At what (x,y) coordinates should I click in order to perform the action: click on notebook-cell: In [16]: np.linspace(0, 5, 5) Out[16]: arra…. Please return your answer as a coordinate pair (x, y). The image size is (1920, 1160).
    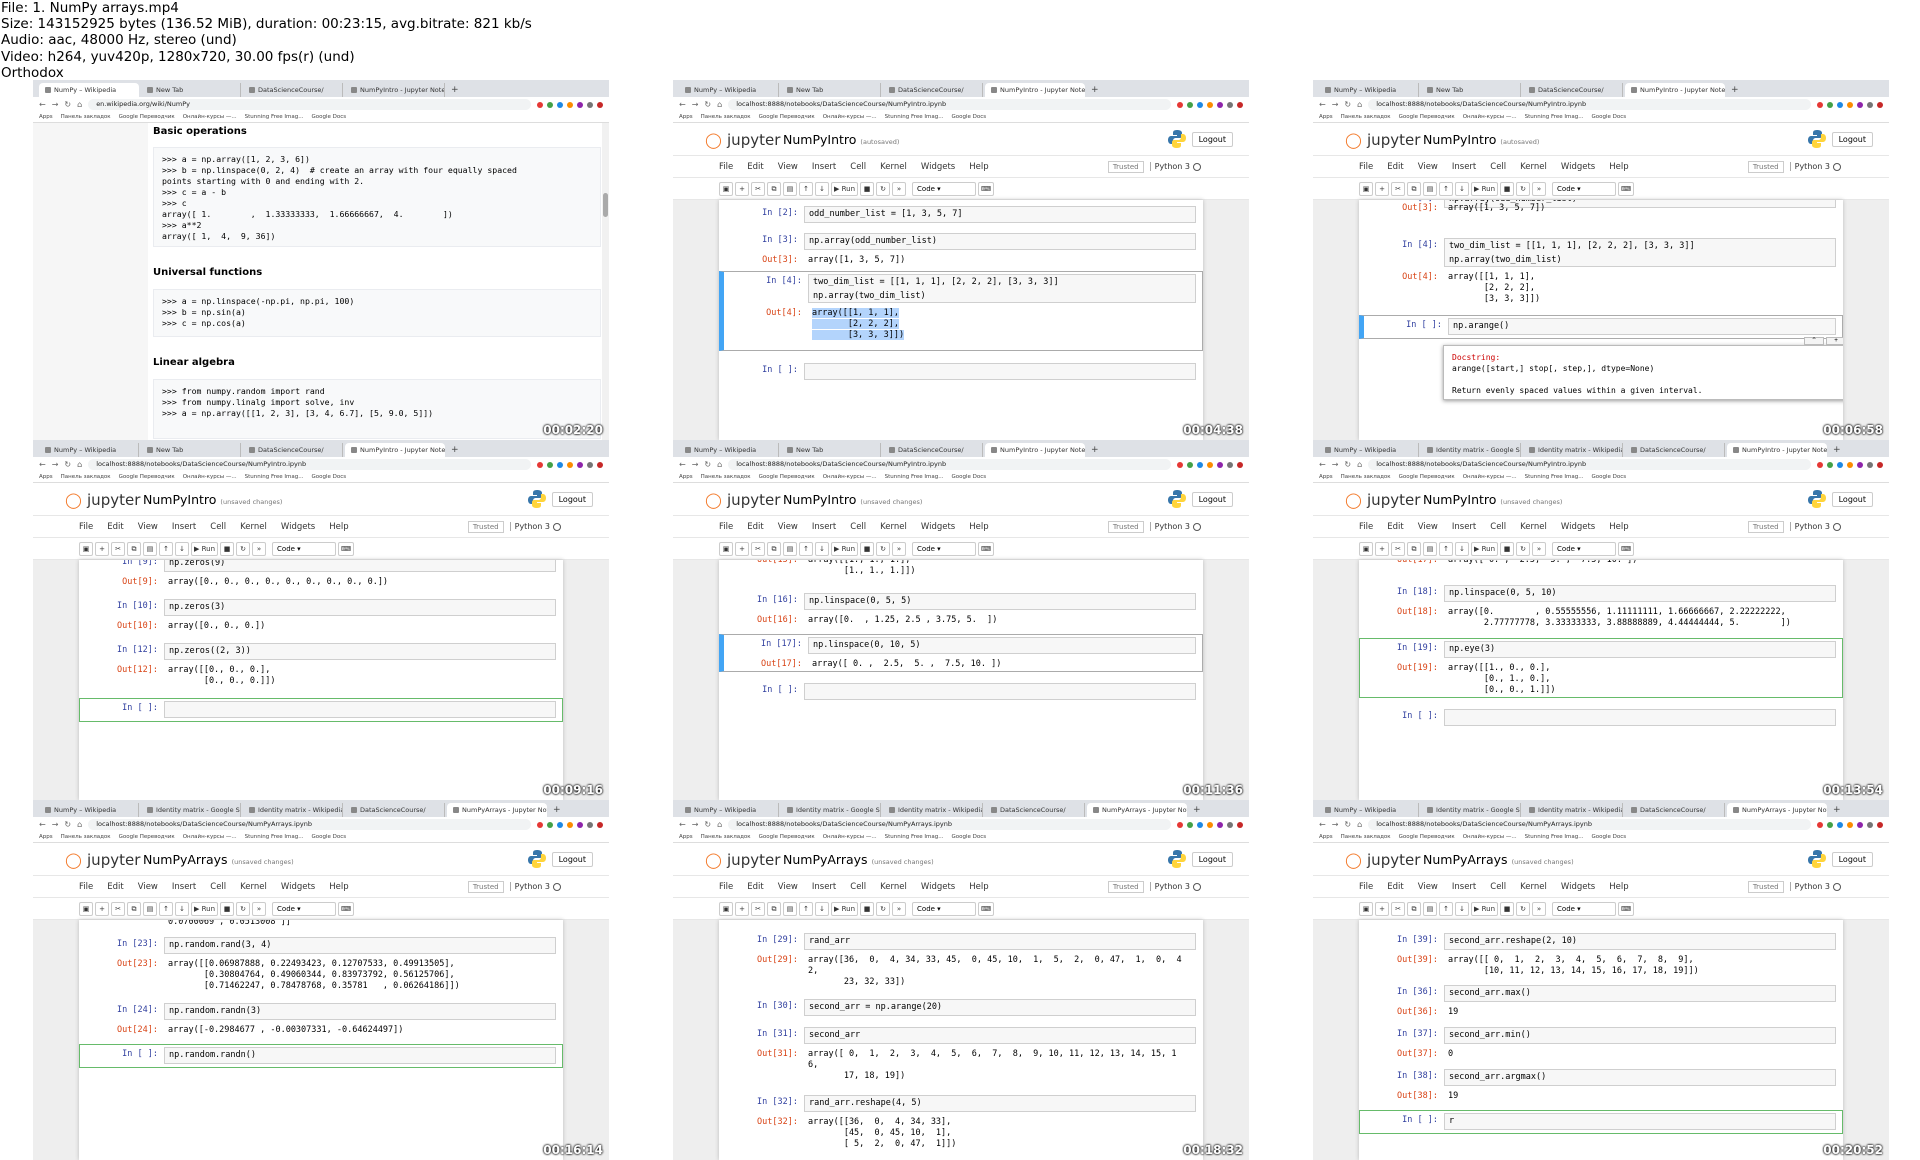
    Looking at the image, I should click on (961, 608).